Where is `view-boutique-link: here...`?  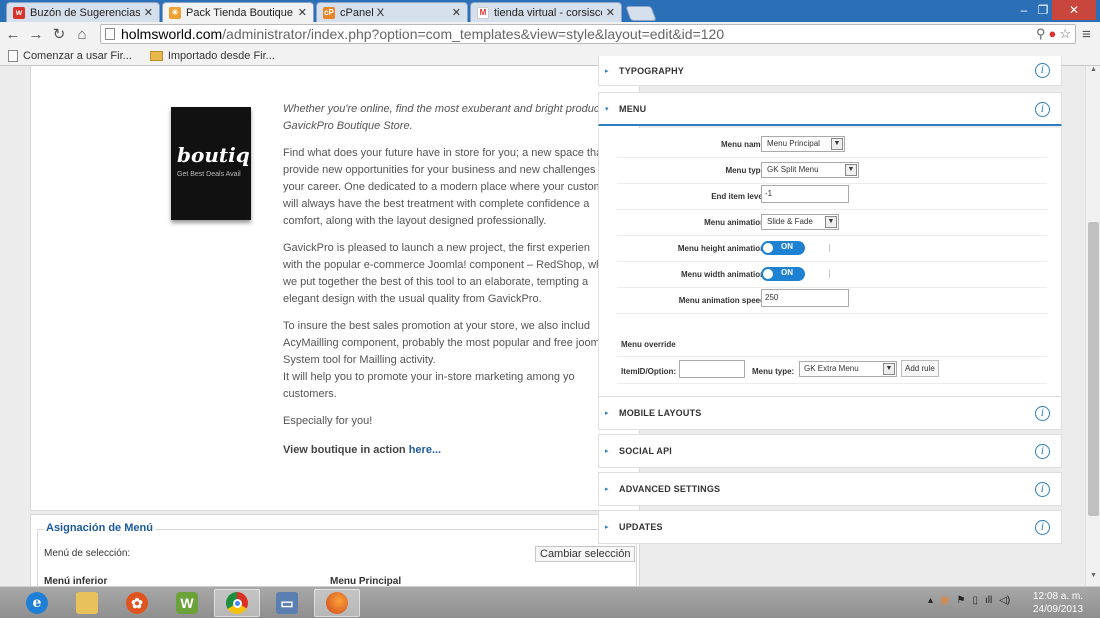
view-boutique-link: here... is located at coordinates (425, 450).